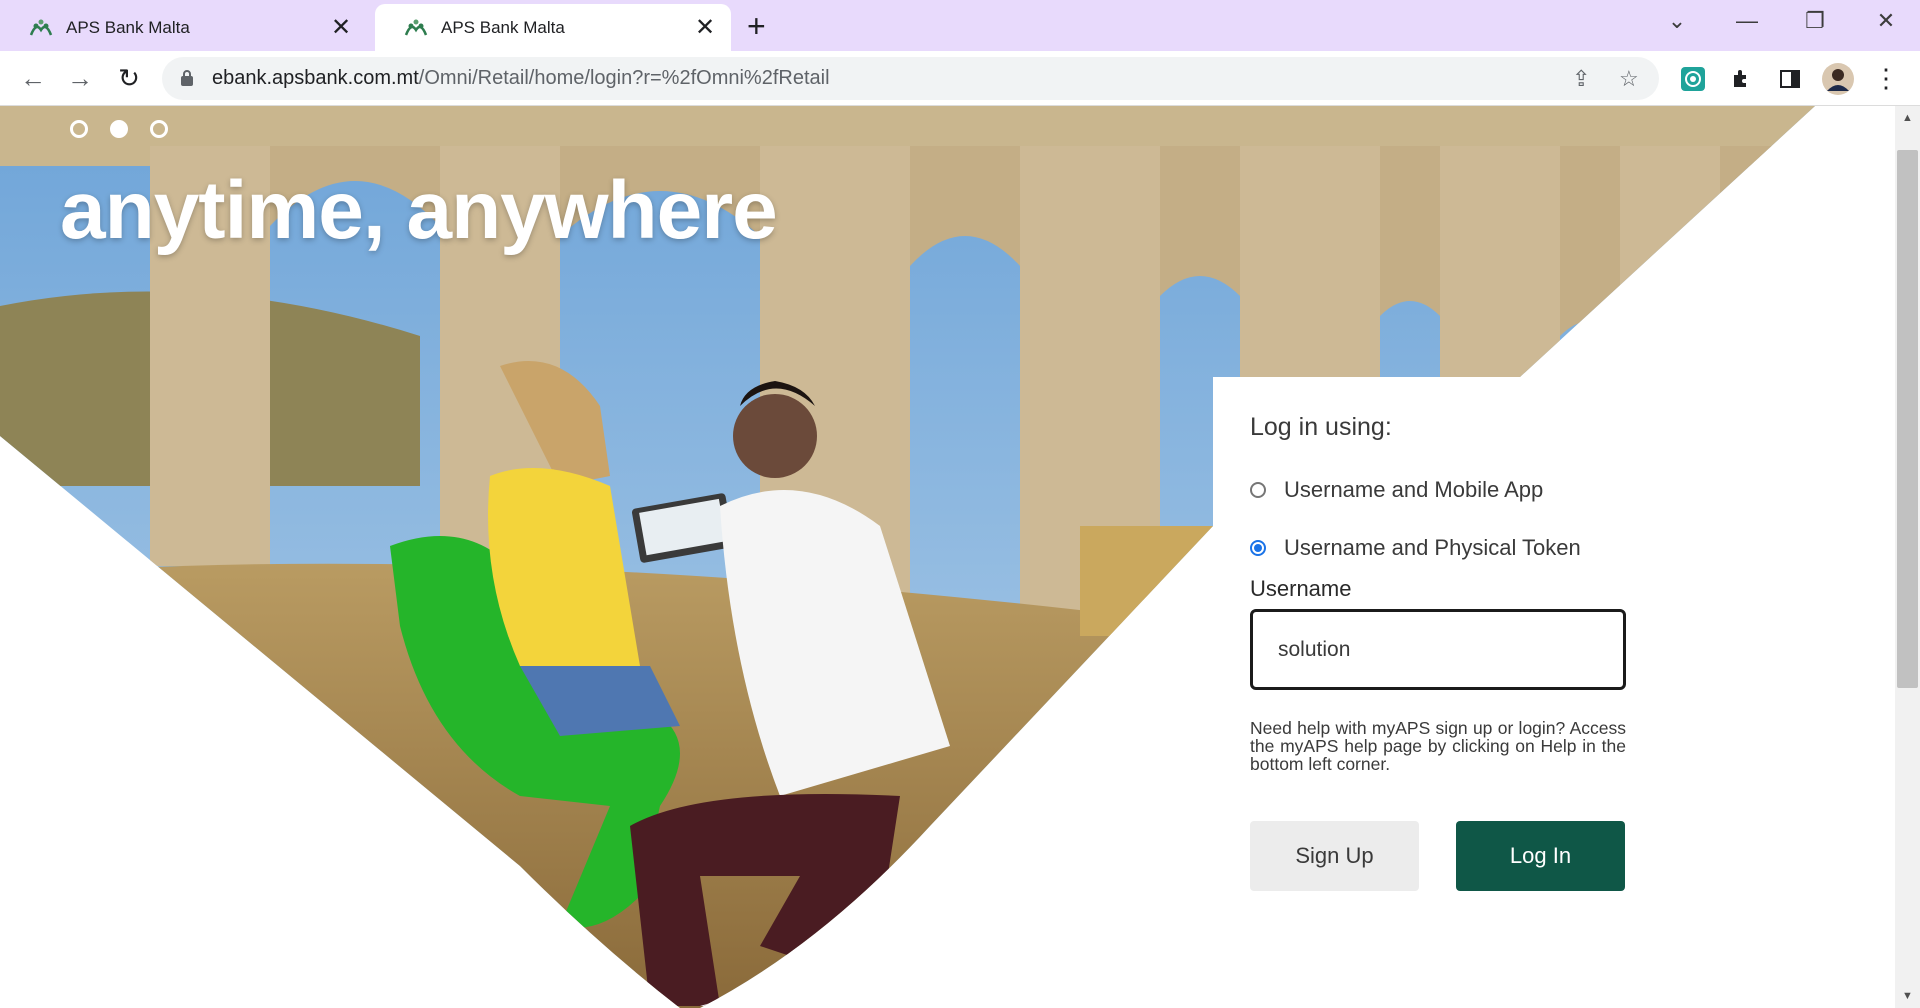 The image size is (1920, 1008). I want to click on sign-up-button: Sign Up, so click(1334, 856).